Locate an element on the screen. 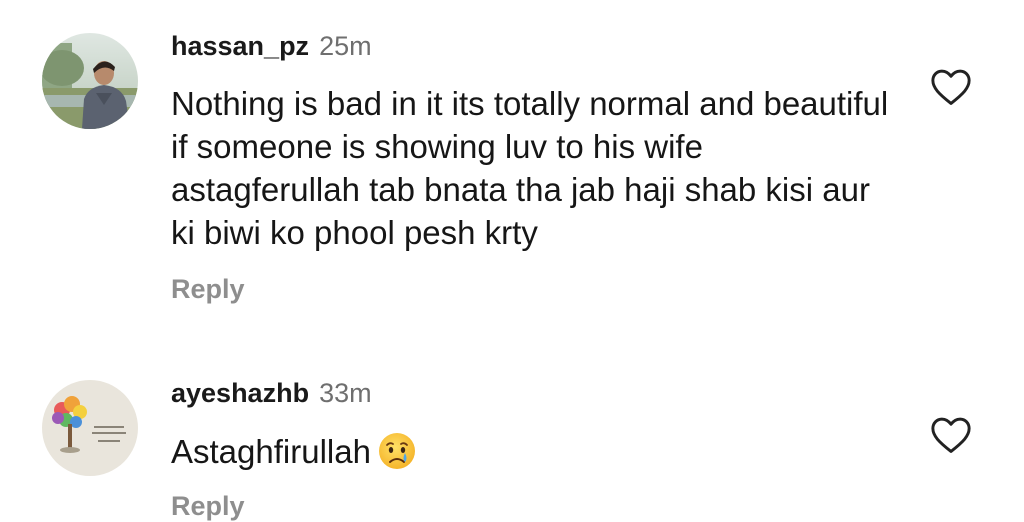  user-photo-avatar-icon is located at coordinates (90, 81).